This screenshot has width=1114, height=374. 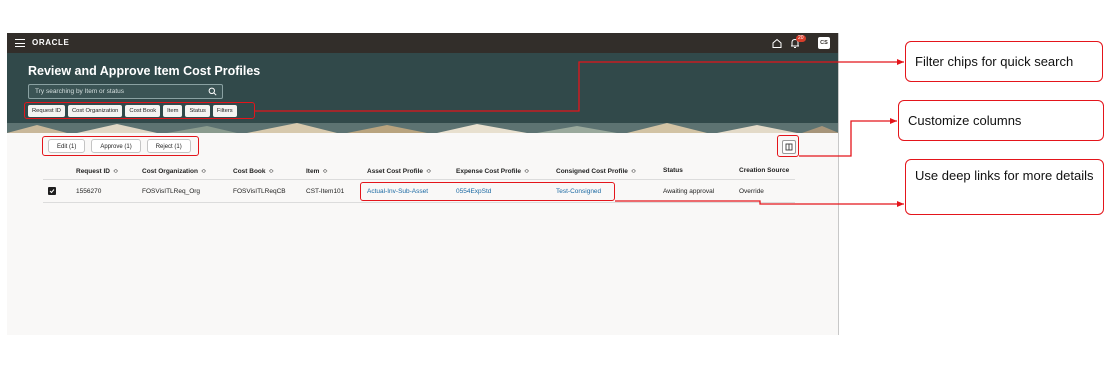 What do you see at coordinates (1004, 187) in the screenshot?
I see `callout-deep-links: Use deep links for more details` at bounding box center [1004, 187].